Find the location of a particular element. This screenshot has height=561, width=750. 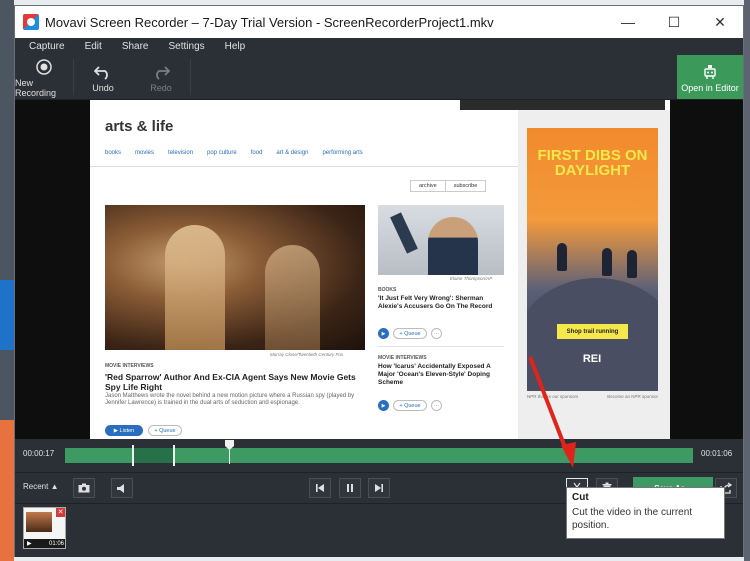

pause-button is located at coordinates (350, 488).